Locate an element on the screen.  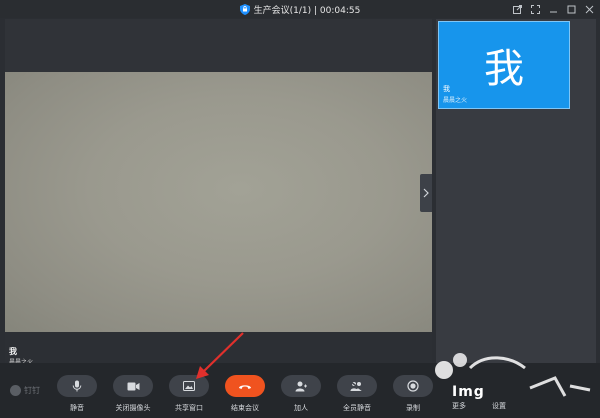
camera-icon is located at coordinates (133, 386).